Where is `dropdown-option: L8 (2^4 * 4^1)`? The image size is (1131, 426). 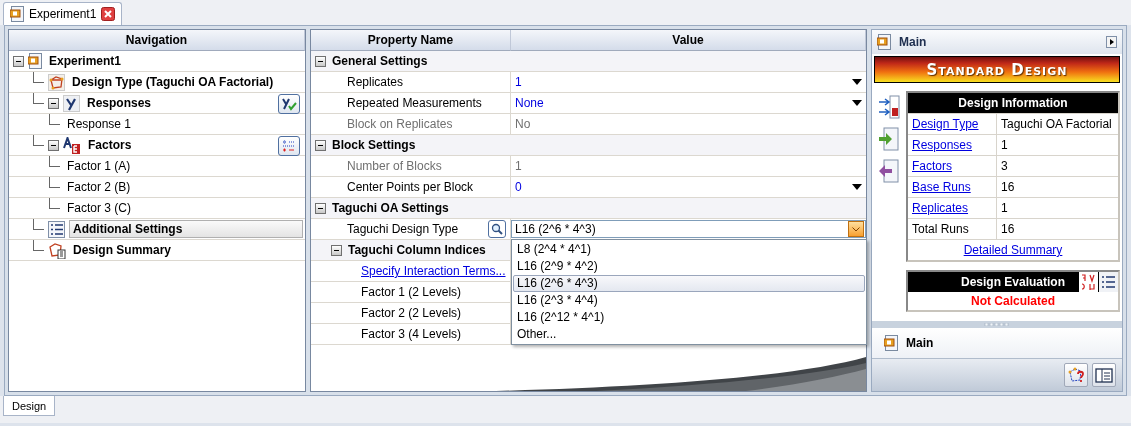 dropdown-option: L8 (2^4 * 4^1) is located at coordinates (689, 249).